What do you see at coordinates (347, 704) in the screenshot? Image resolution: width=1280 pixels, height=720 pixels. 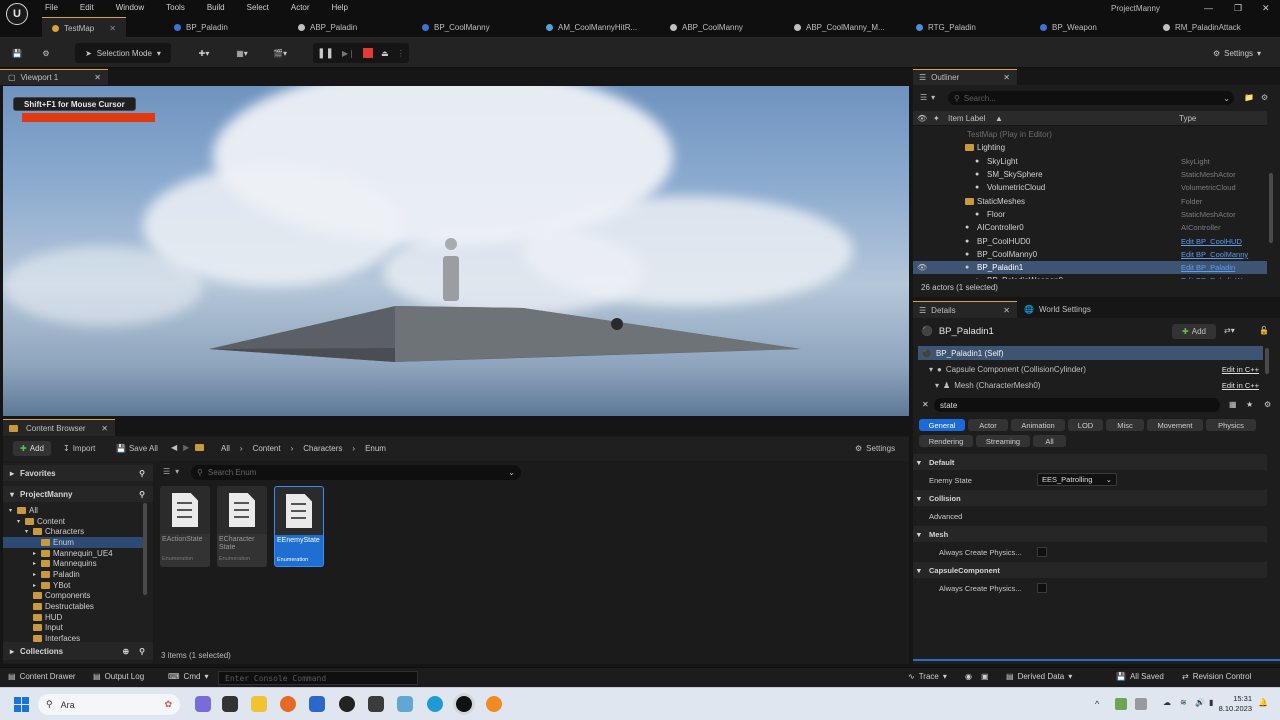 I see `app-icon` at bounding box center [347, 704].